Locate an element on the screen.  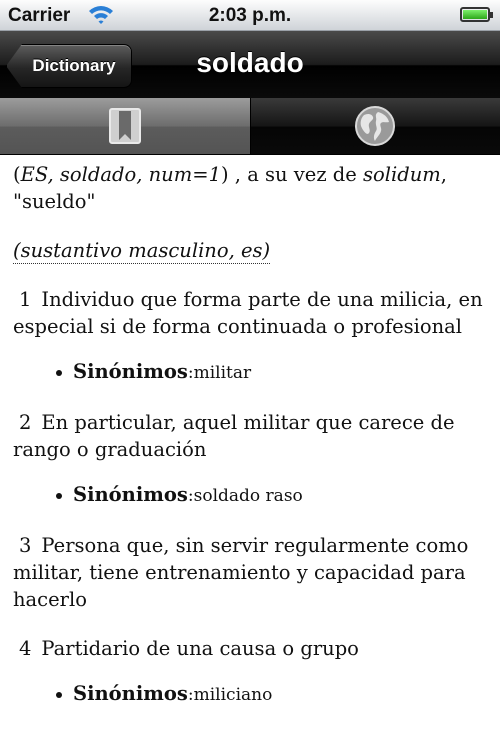
sense-number: 1 is located at coordinates (25, 299).